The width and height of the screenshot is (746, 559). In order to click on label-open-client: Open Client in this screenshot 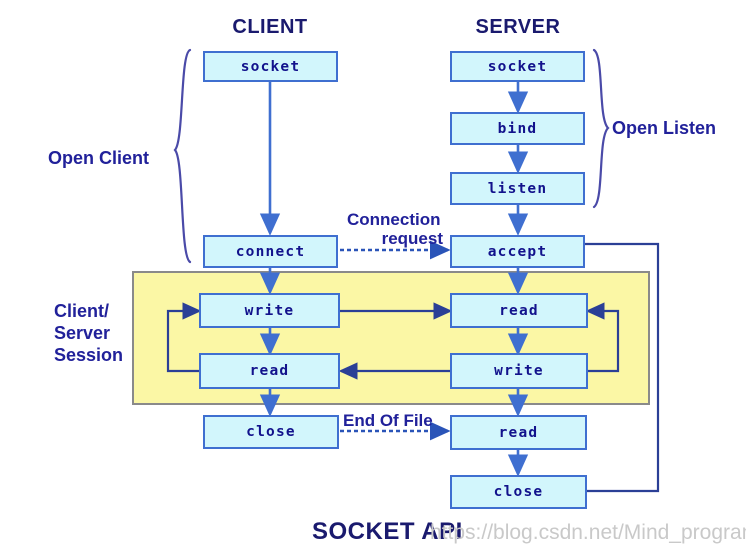, I will do `click(99, 158)`.